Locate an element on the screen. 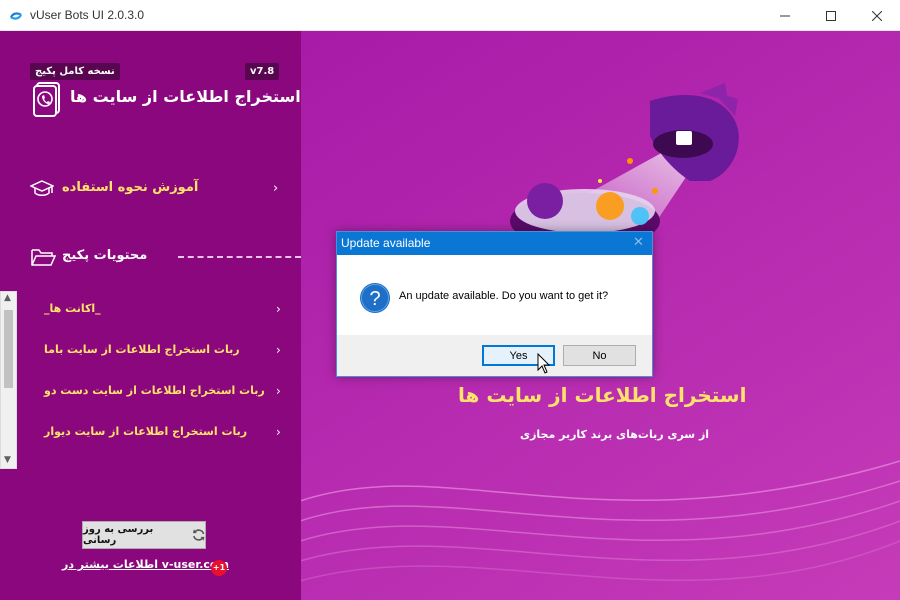 This screenshot has width=900, height=600. refresh-icon is located at coordinates (198, 535).